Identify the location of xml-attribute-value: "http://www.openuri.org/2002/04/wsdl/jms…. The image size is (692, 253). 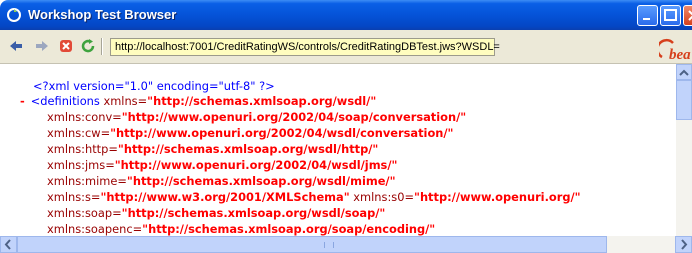
(256, 165).